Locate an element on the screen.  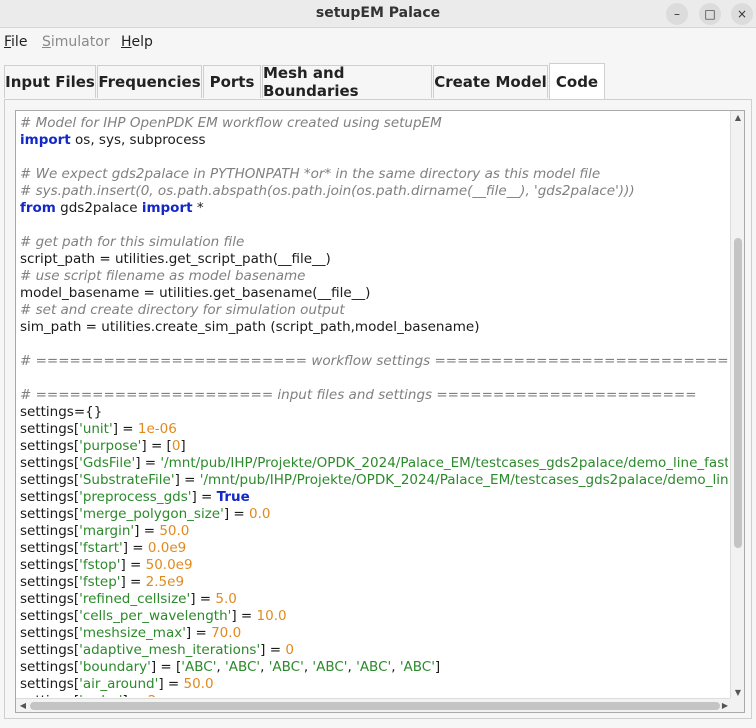
tab-input-files: Input Files is located at coordinates (50, 81).